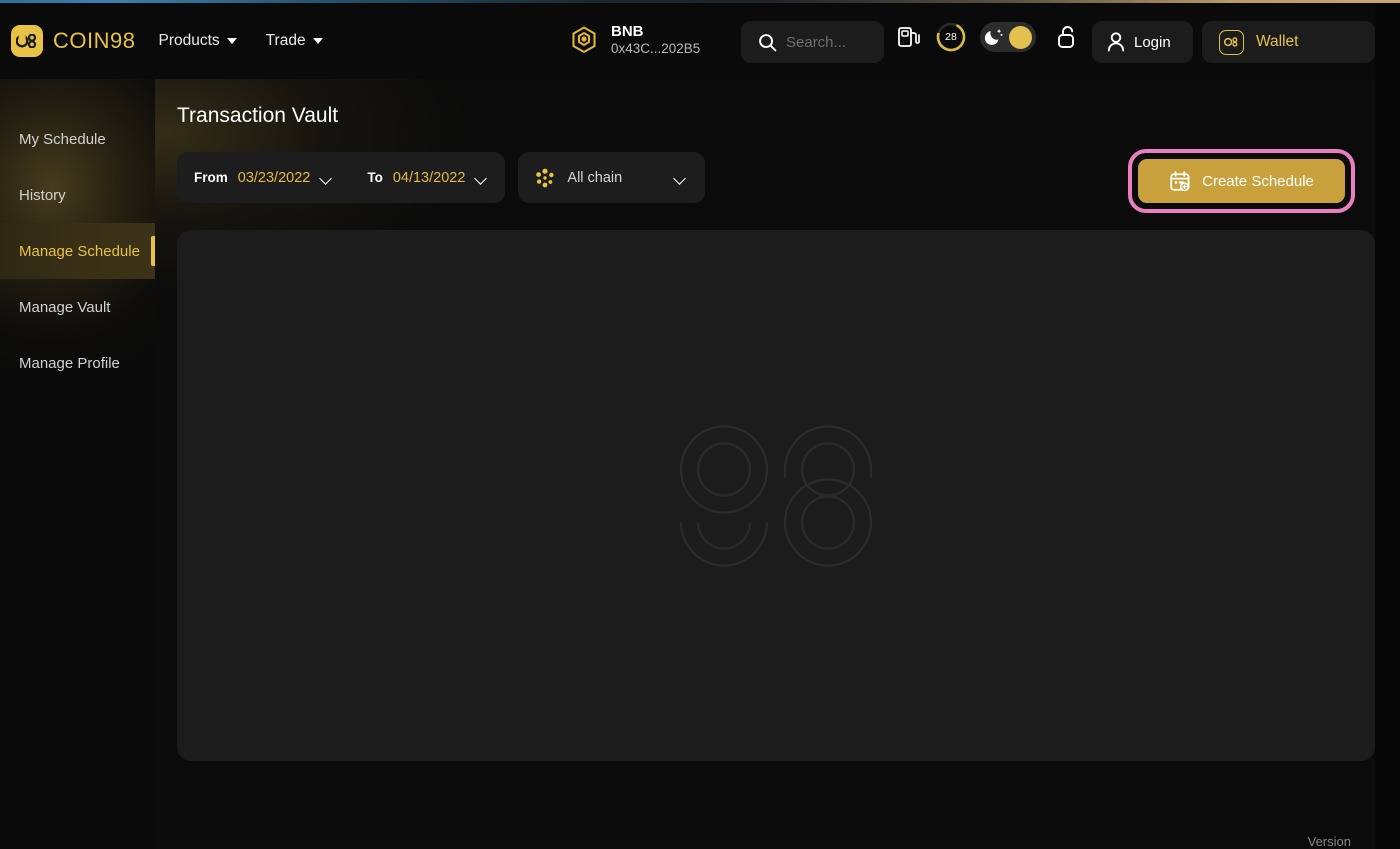 The image size is (1400, 849). Describe the element at coordinates (656, 48) in the screenshot. I see `chain-address: 0x43C...202B5` at that location.